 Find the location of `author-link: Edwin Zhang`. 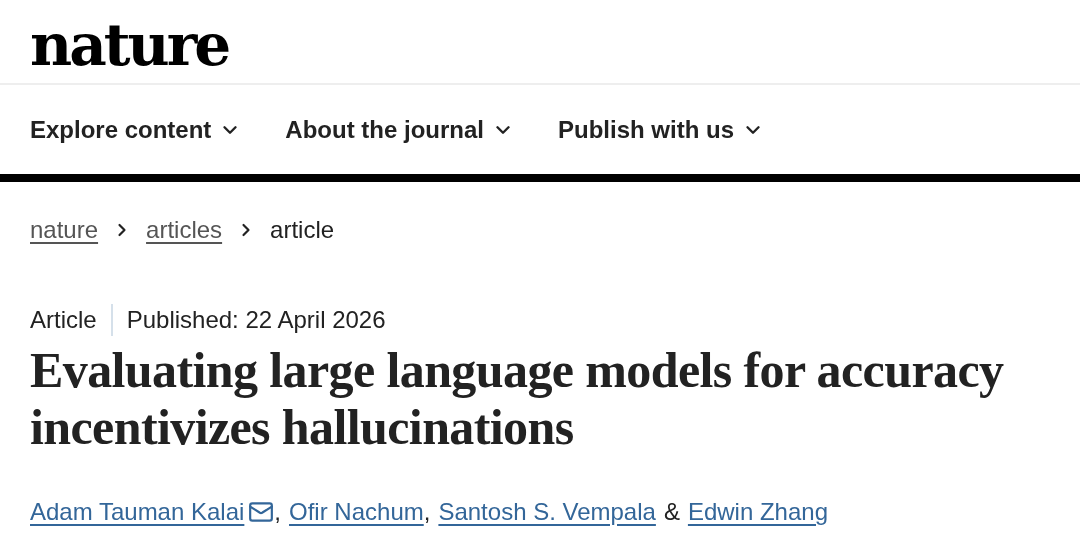

author-link: Edwin Zhang is located at coordinates (757, 512).